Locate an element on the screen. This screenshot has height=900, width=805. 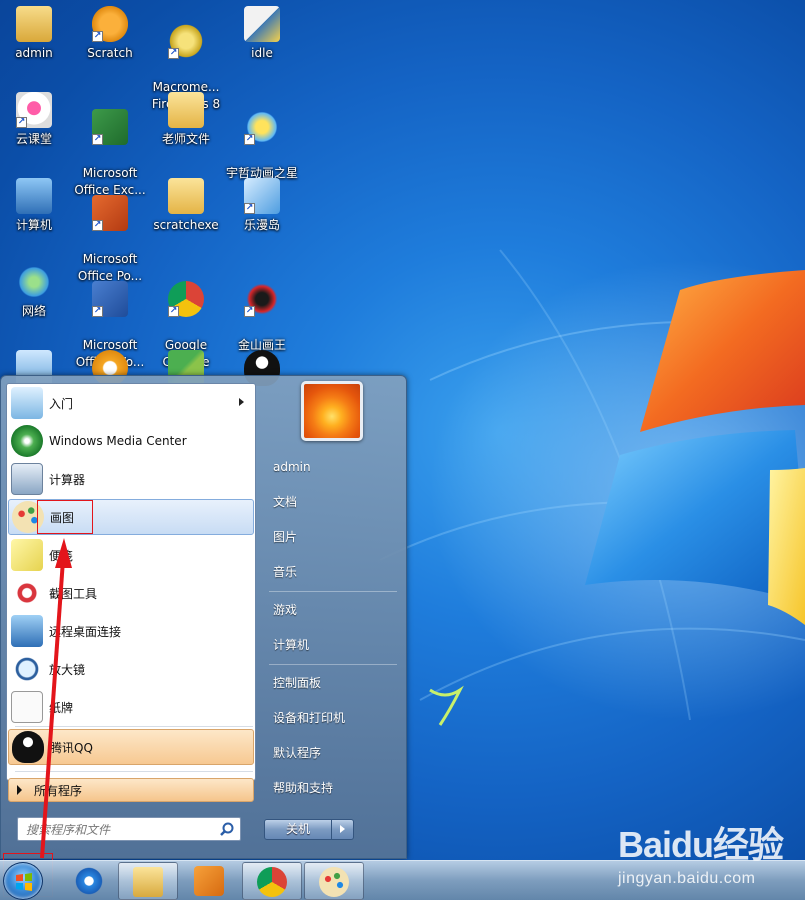
desktop-icon-label: Scratch is located at coordinates (110, 53).